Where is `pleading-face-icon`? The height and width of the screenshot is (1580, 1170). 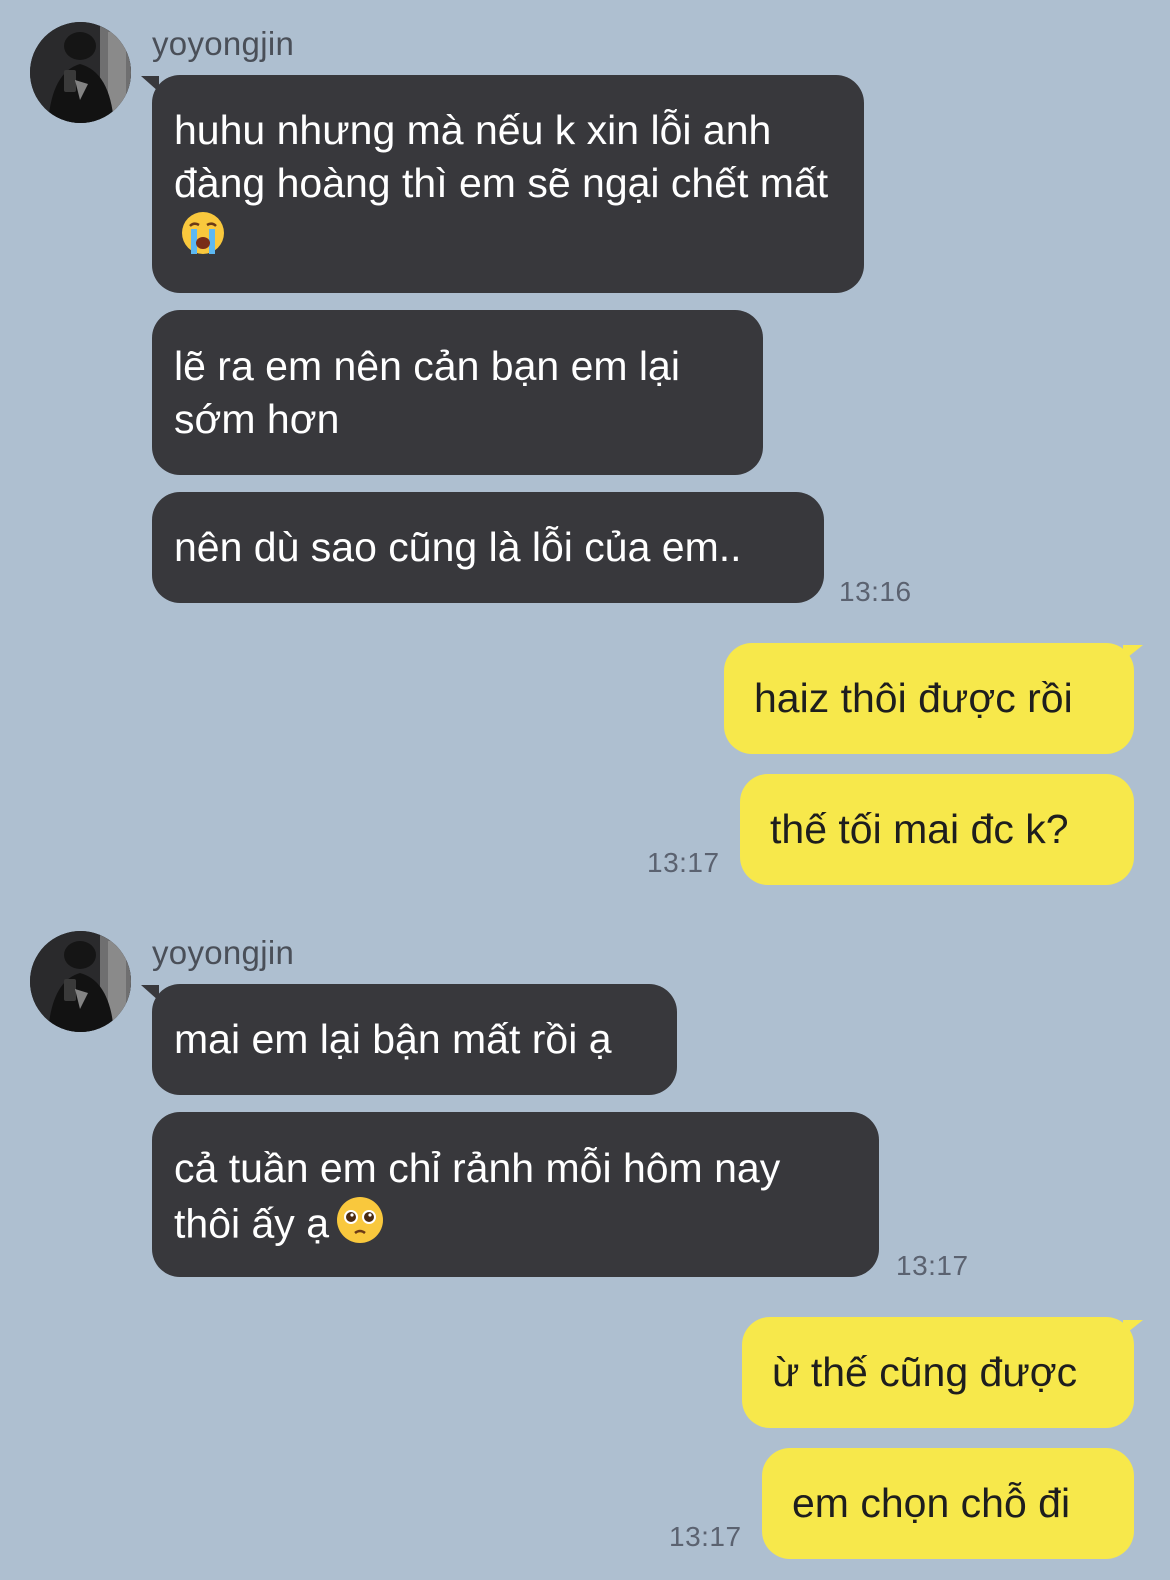
pleading-face-icon is located at coordinates (360, 1226).